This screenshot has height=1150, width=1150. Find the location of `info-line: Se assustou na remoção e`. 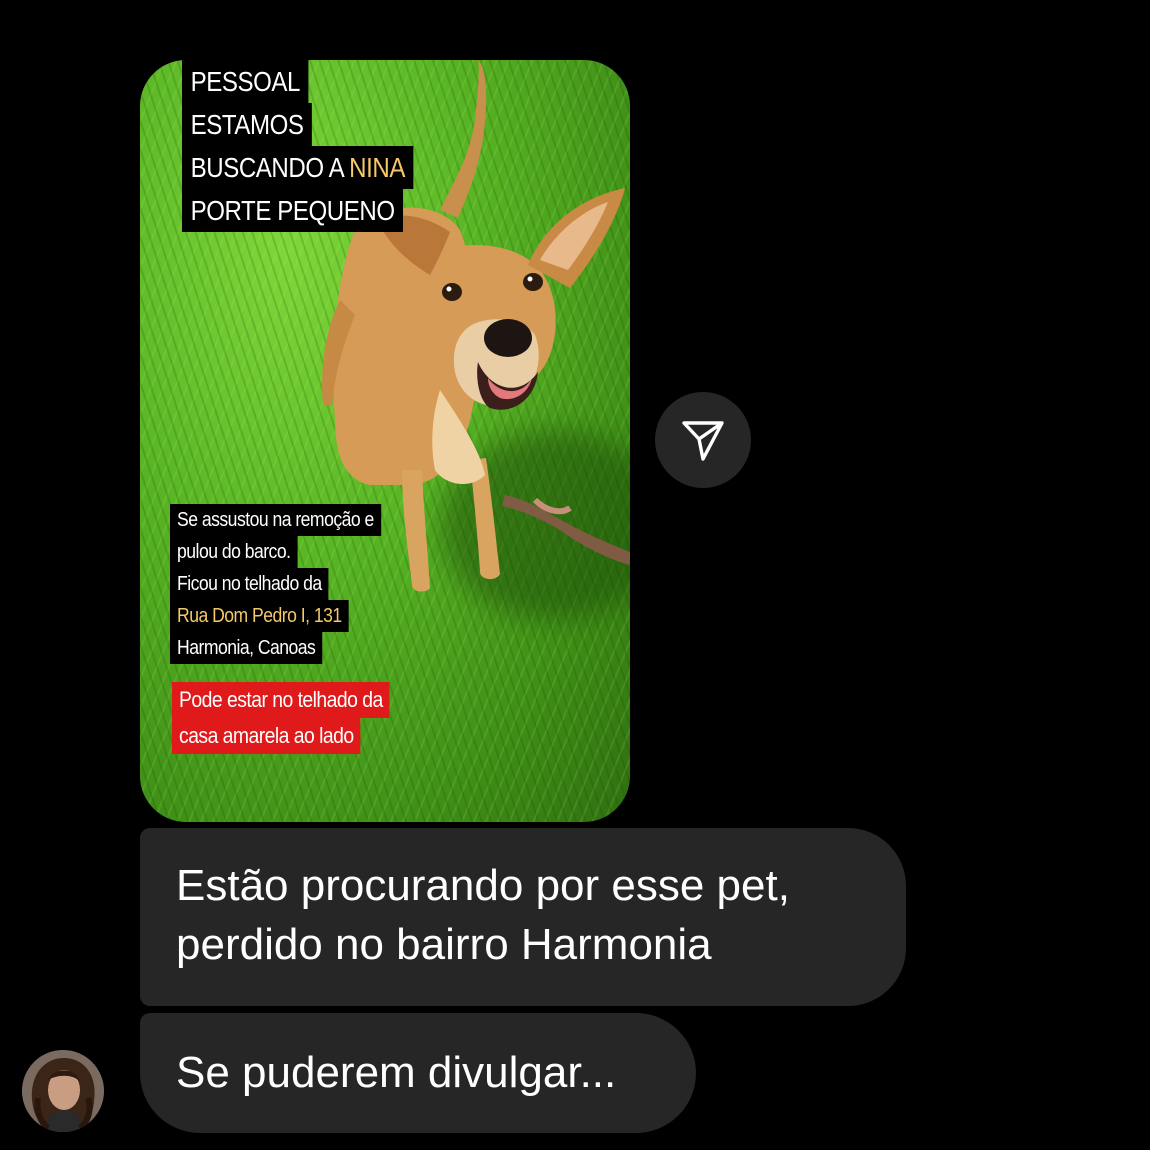

info-line: Se assustou na remoção e is located at coordinates (275, 520).